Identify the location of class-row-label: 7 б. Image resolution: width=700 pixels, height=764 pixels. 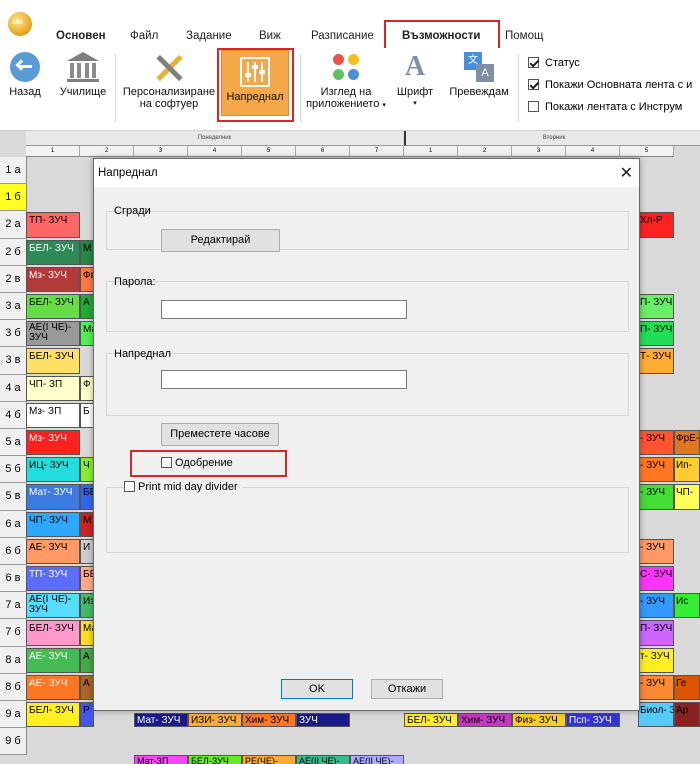
(13, 633).